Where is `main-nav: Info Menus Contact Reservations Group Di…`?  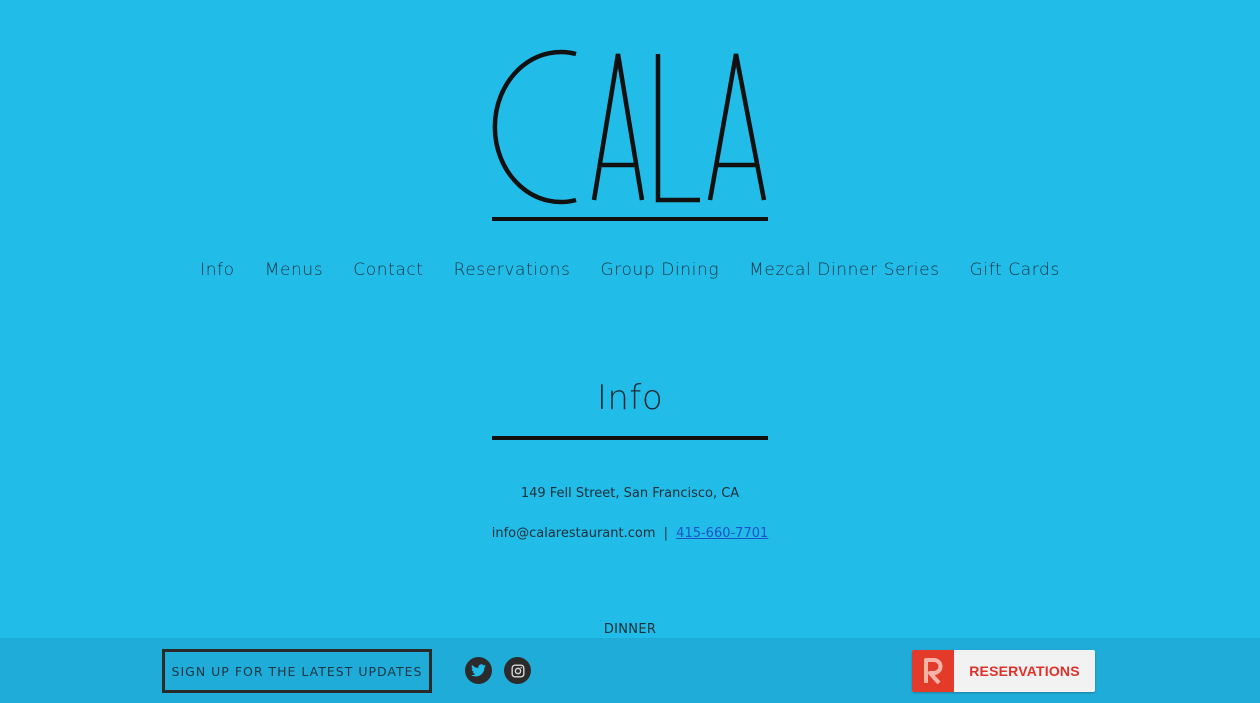 main-nav: Info Menus Contact Reservations Group Di… is located at coordinates (630, 270).